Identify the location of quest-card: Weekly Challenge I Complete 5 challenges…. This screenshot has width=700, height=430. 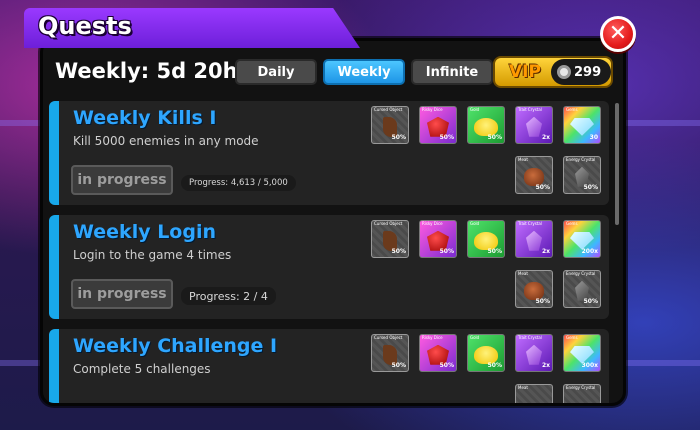
(329, 366).